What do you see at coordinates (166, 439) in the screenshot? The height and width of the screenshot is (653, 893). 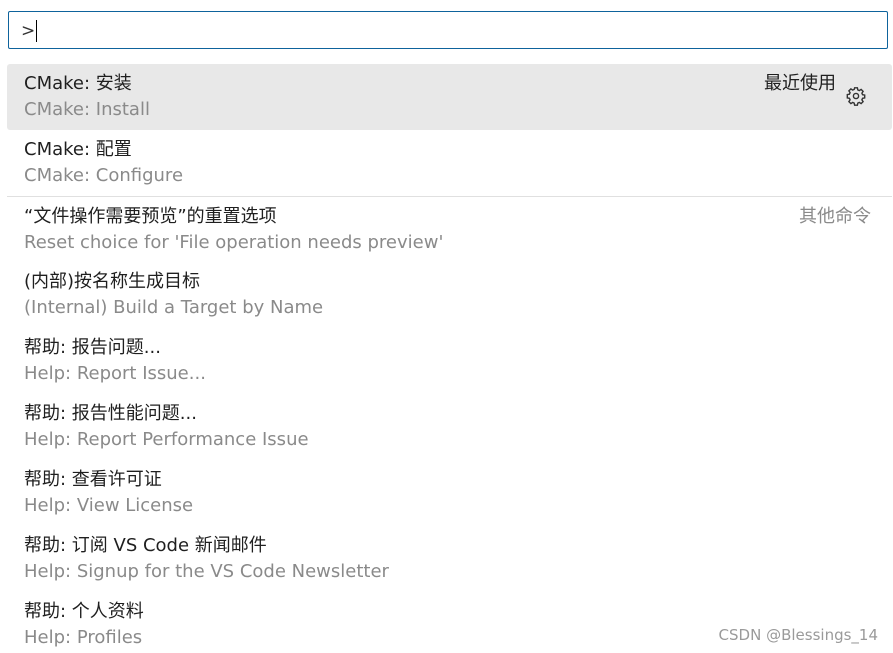 I see `command-subtitle: Help: Report Performance Issue` at bounding box center [166, 439].